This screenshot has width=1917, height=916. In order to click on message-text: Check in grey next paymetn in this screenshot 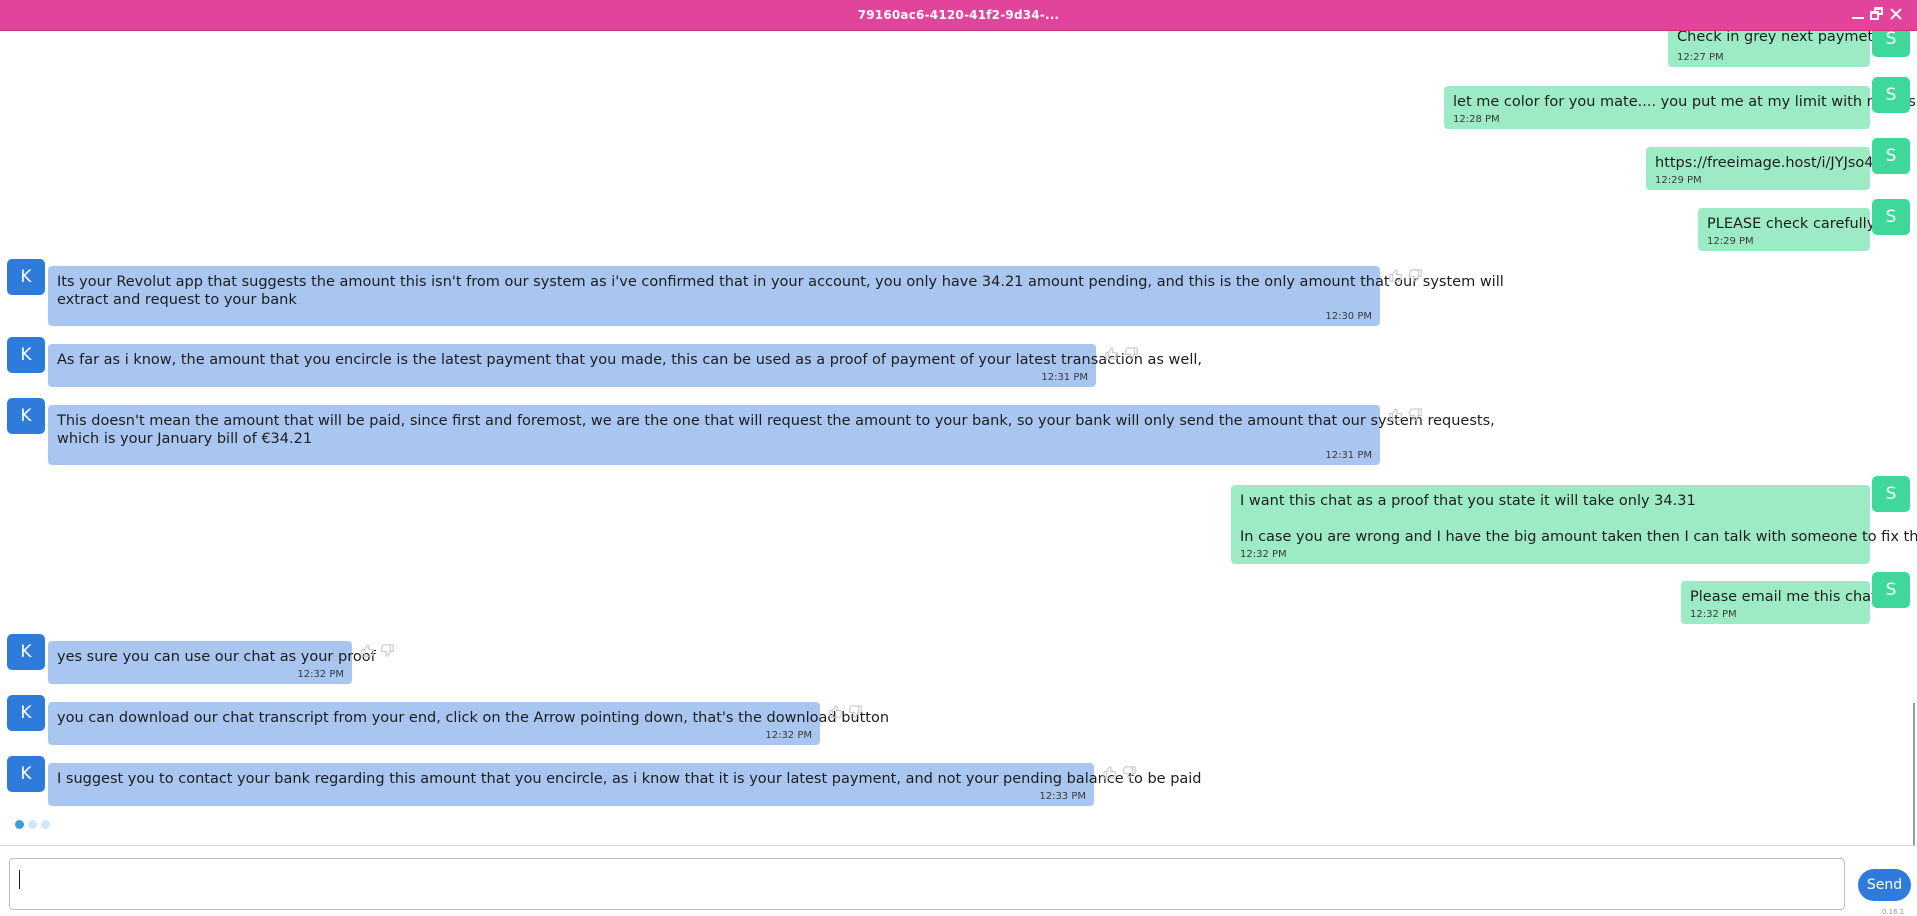, I will do `click(1780, 38)`.